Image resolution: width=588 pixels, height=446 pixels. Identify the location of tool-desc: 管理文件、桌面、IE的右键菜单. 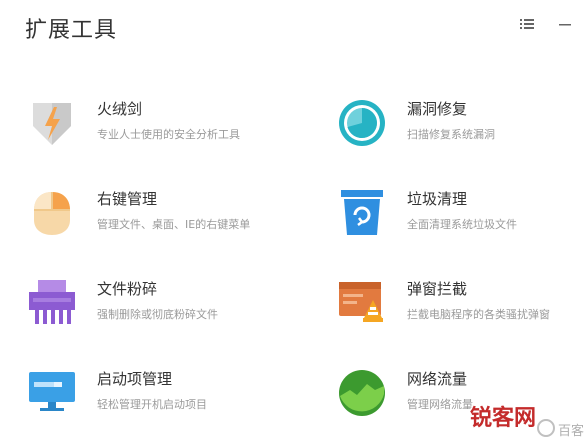
(174, 224).